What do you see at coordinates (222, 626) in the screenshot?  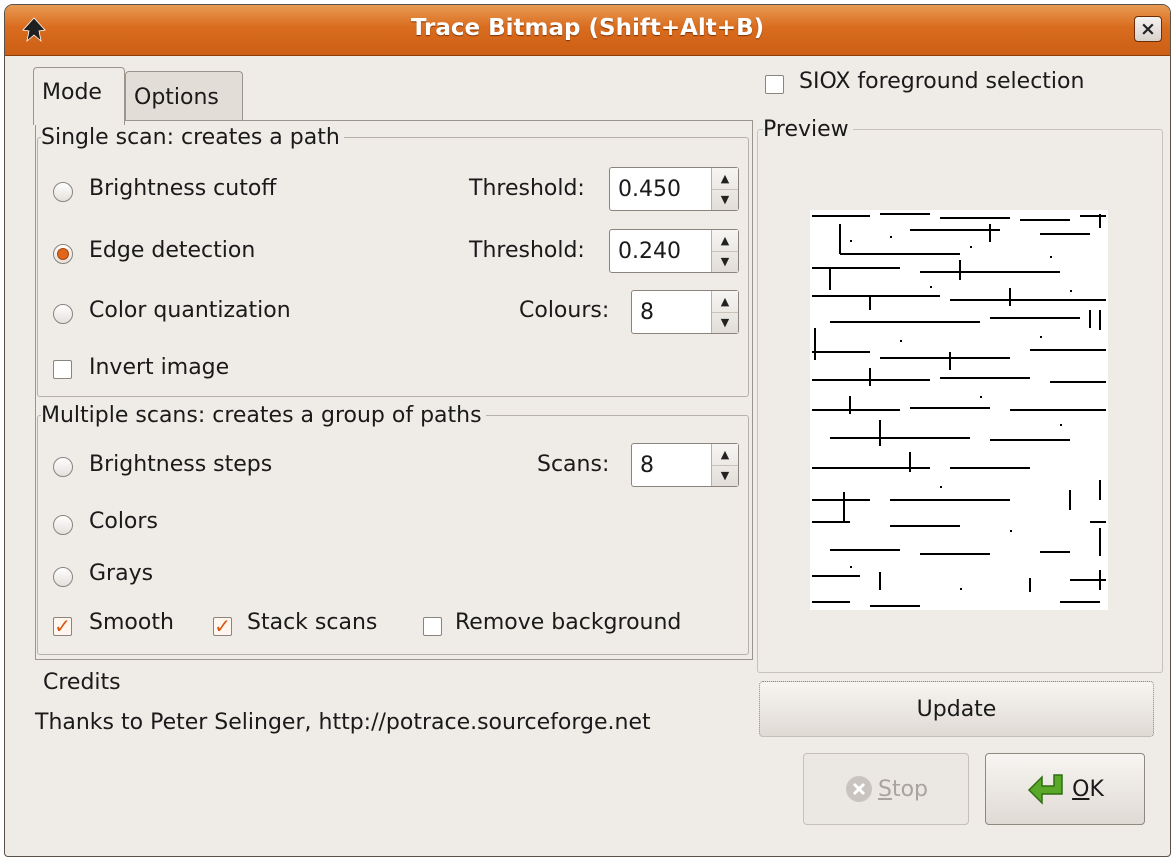 I see `stack-scans-checkbox: ✓` at bounding box center [222, 626].